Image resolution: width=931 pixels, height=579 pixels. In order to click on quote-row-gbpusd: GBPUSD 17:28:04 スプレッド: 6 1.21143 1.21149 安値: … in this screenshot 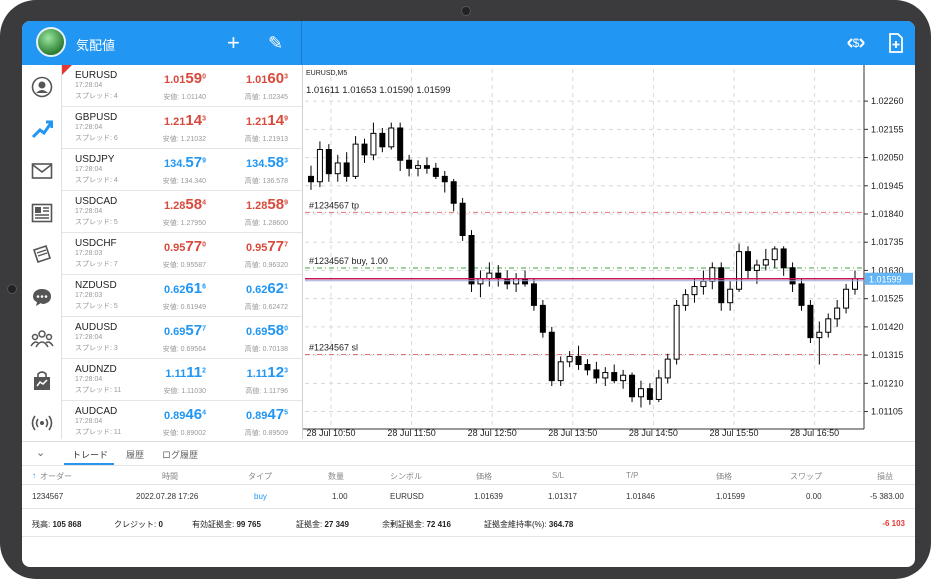, I will do `click(182, 128)`.